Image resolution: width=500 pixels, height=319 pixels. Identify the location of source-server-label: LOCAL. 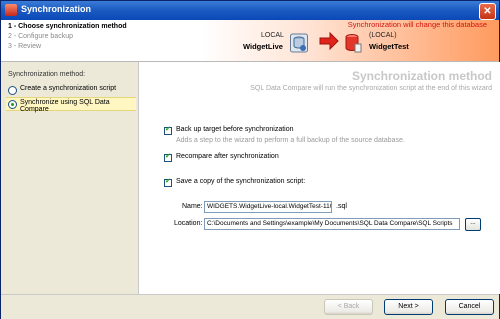
(272, 35).